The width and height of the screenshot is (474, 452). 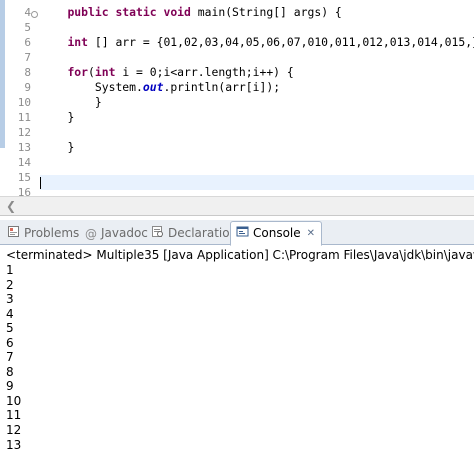 What do you see at coordinates (11, 206) in the screenshot?
I see `scroll-left-icon: ❮` at bounding box center [11, 206].